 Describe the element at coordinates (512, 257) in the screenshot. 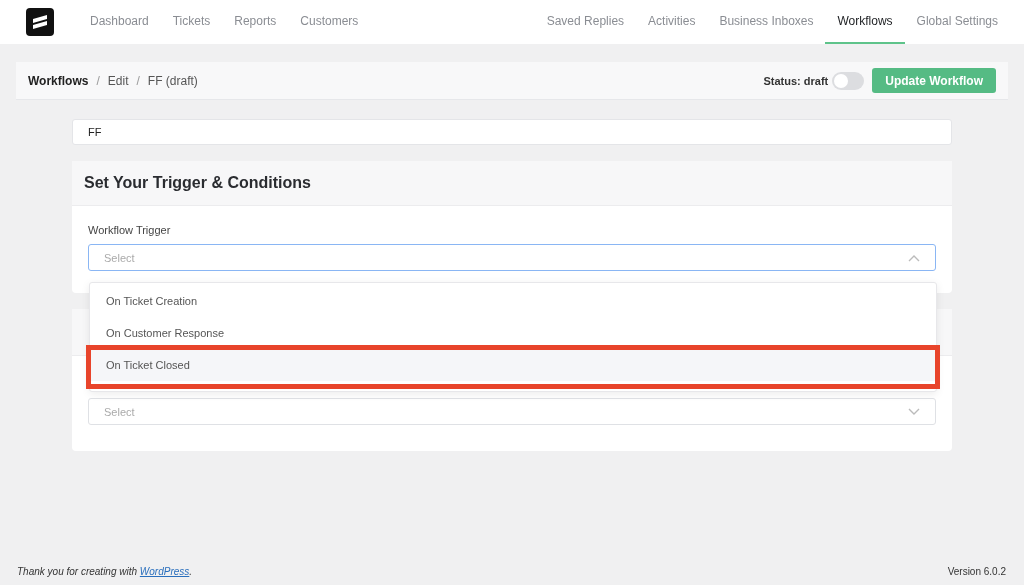

I see `trigger-select: Select` at that location.